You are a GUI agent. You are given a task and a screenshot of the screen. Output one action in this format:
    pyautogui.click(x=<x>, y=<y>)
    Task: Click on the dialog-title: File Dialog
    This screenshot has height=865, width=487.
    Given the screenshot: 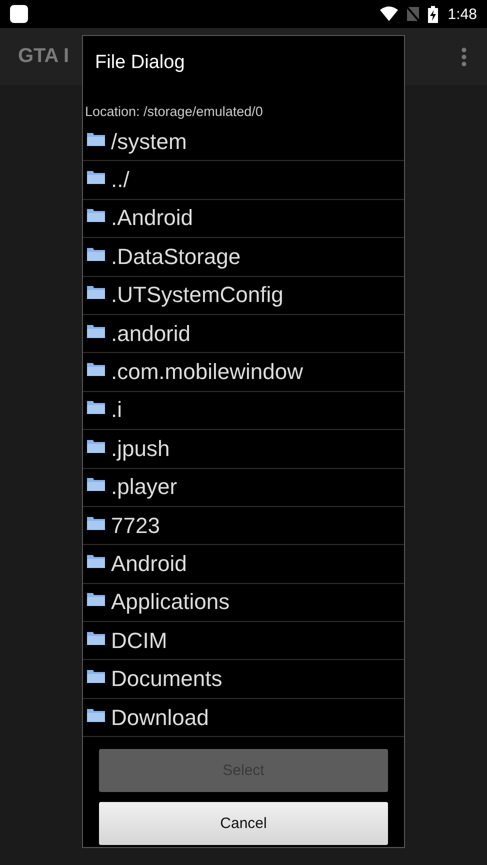 What is the action you would take?
    pyautogui.click(x=140, y=63)
    